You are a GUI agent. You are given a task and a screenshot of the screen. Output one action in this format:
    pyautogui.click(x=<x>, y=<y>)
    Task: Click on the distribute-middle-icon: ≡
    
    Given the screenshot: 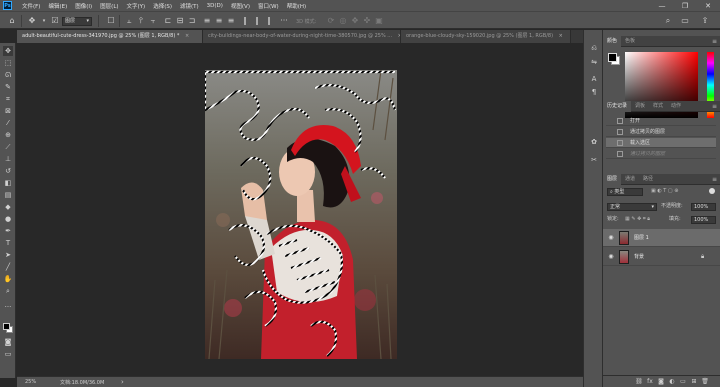 What is the action you would take?
    pyautogui.click(x=219, y=21)
    